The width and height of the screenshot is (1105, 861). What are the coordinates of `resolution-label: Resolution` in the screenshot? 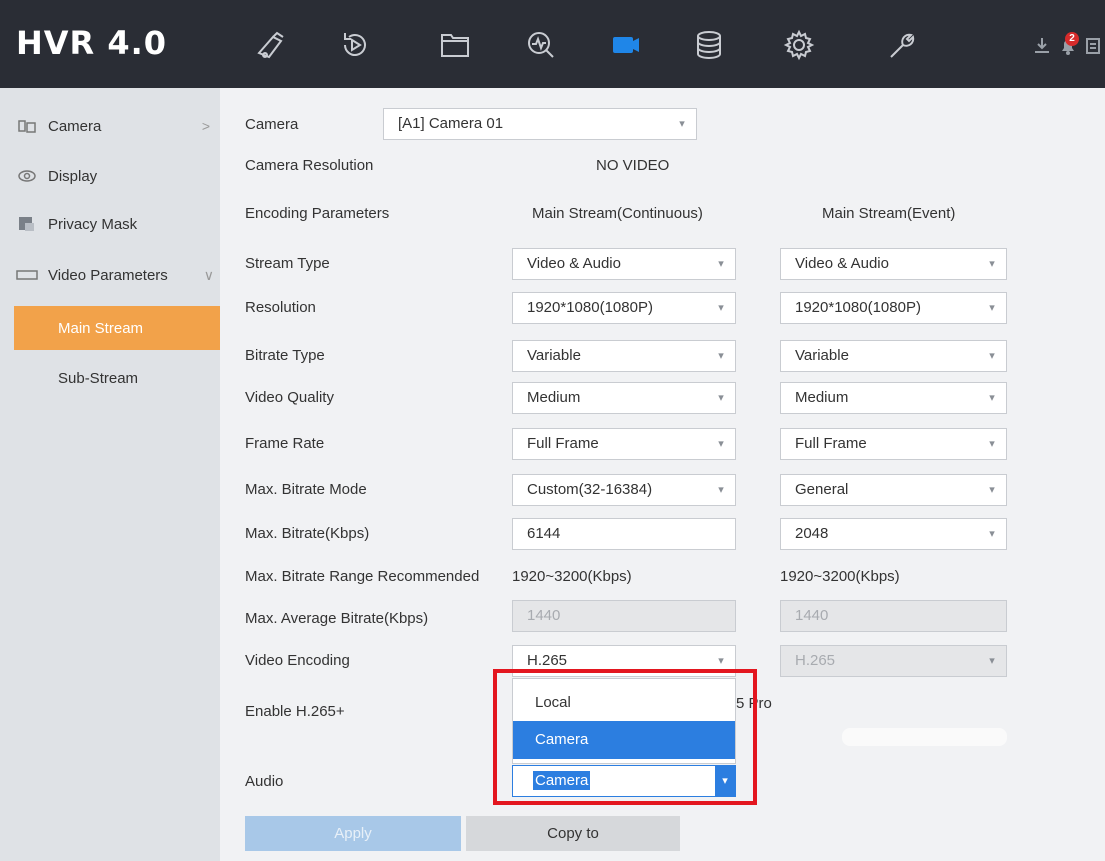 It's located at (280, 307).